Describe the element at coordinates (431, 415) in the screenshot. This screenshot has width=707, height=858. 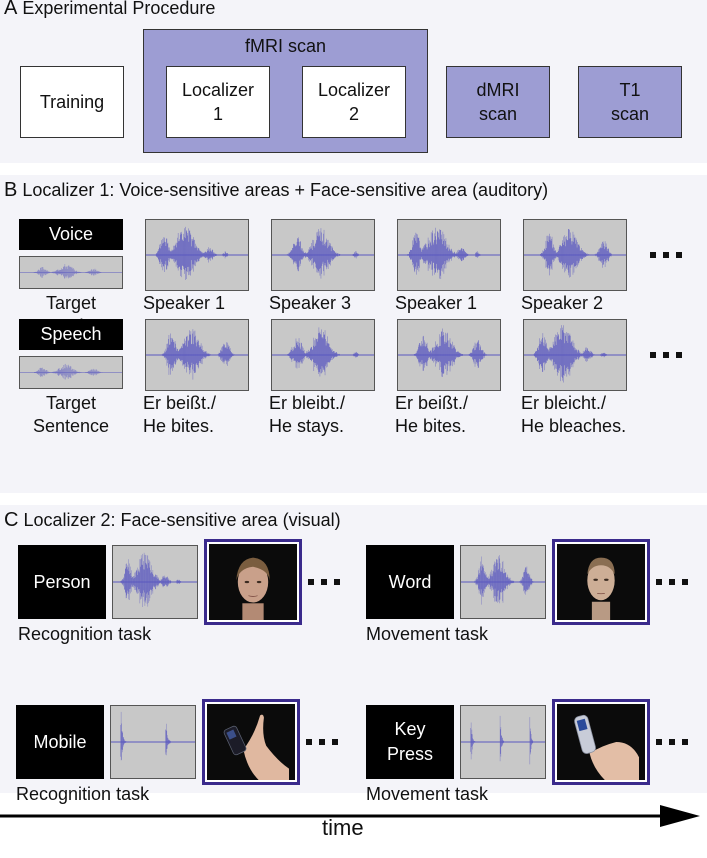
I see `stimulus-caption: Er beißt./ He bites.` at that location.